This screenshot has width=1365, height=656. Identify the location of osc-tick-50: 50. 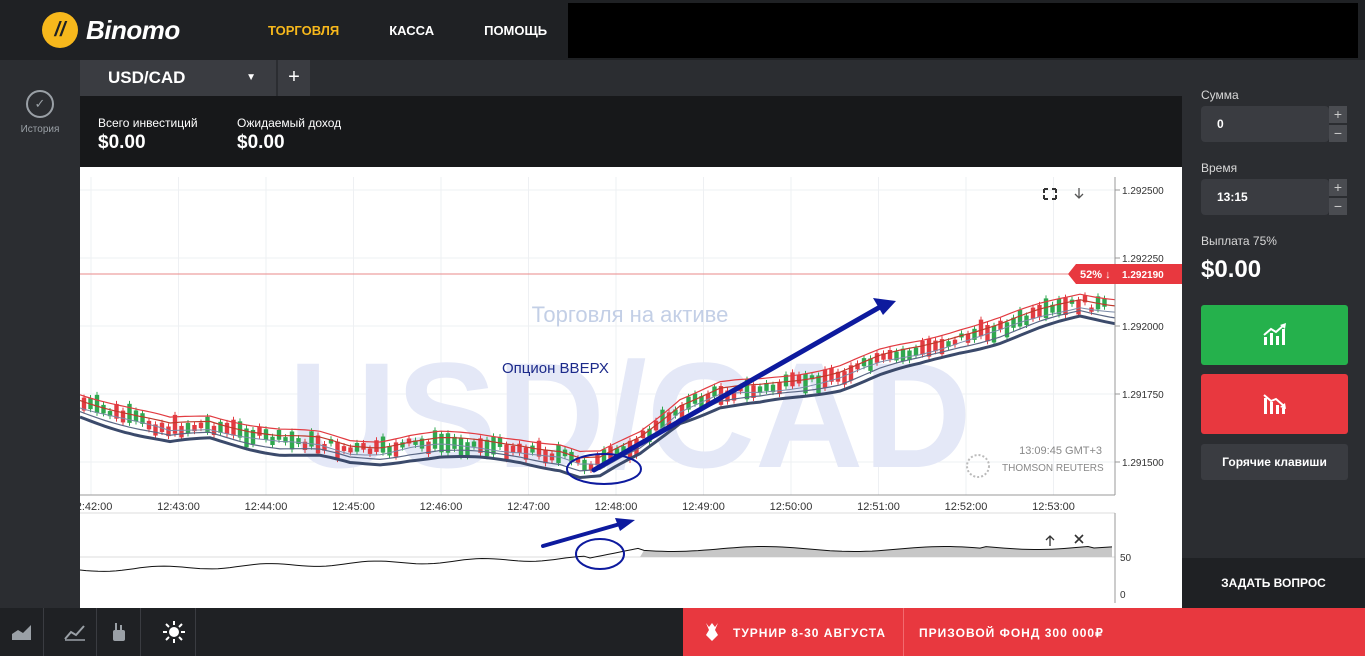
(1126, 558).